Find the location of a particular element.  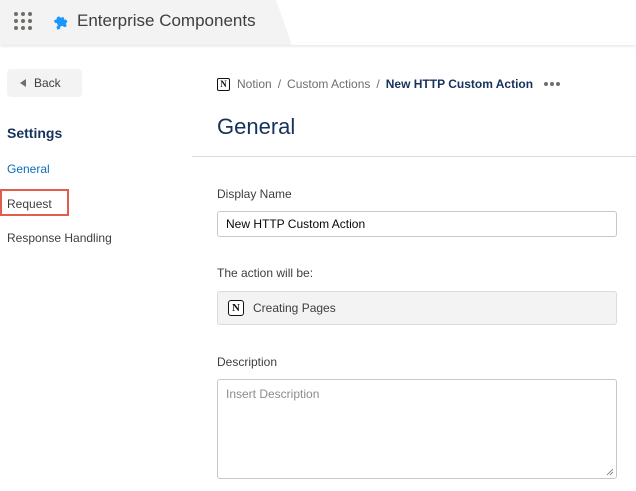

request-highlight-box is located at coordinates (34, 202).